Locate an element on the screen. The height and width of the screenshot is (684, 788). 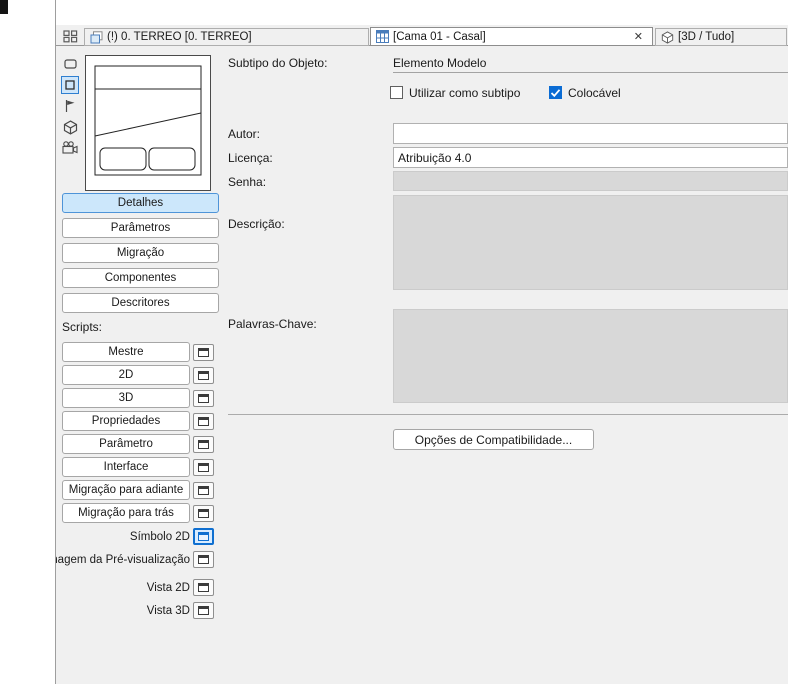
view-label-vista-3d: Vista 3D is located at coordinates (168, 611).